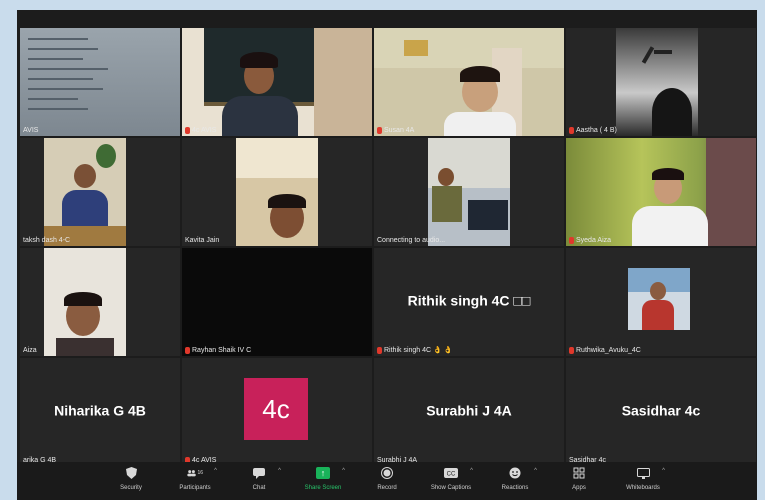 The width and height of the screenshot is (765, 500). I want to click on participant-name: AVIS, so click(31, 130).